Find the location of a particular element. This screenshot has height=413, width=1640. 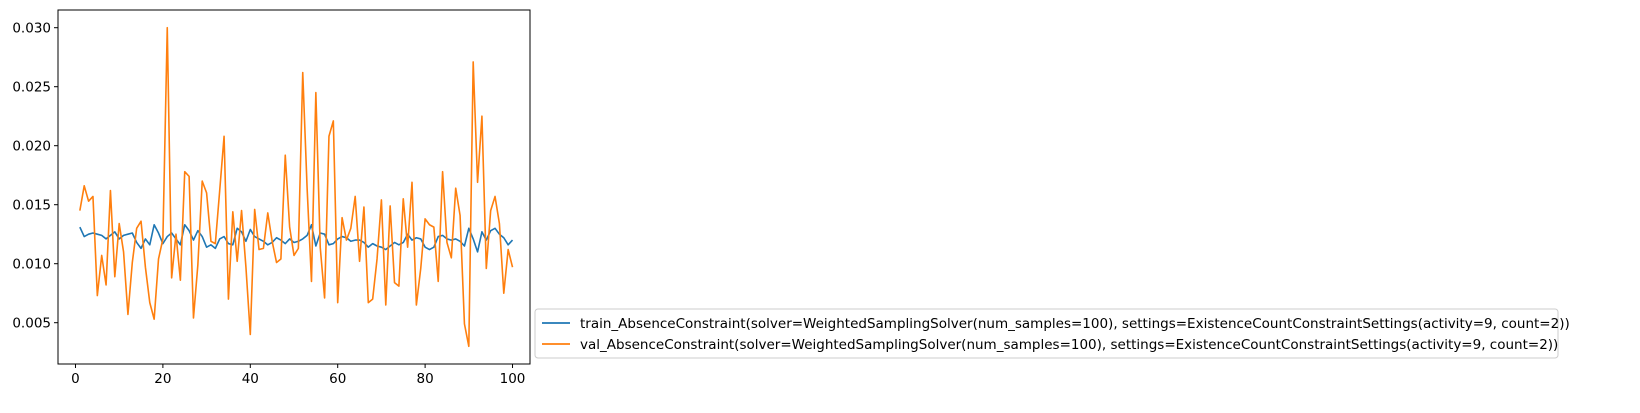

x-tick-label-5: 100 is located at coordinates (513, 379).